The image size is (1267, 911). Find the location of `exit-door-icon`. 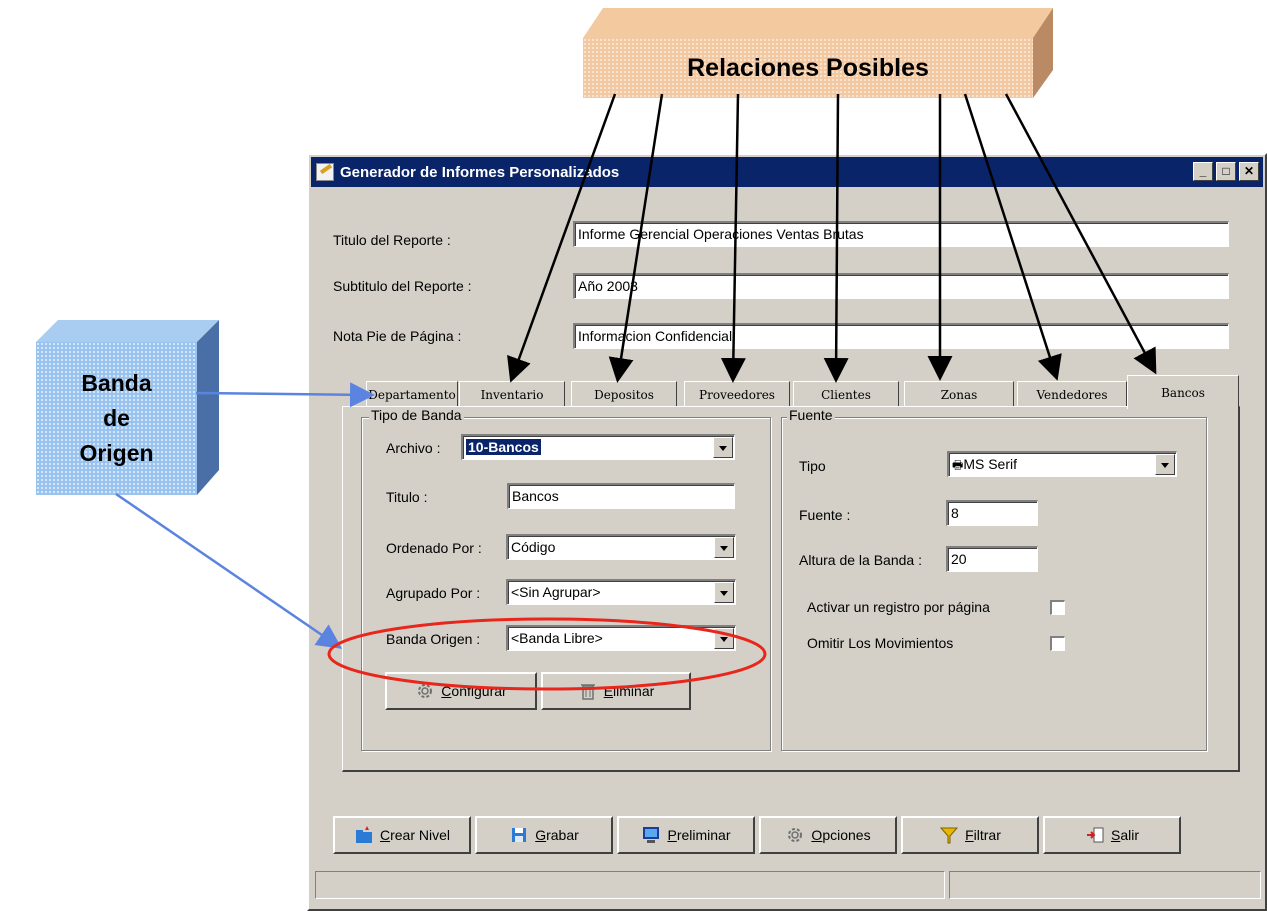

exit-door-icon is located at coordinates (1095, 835).